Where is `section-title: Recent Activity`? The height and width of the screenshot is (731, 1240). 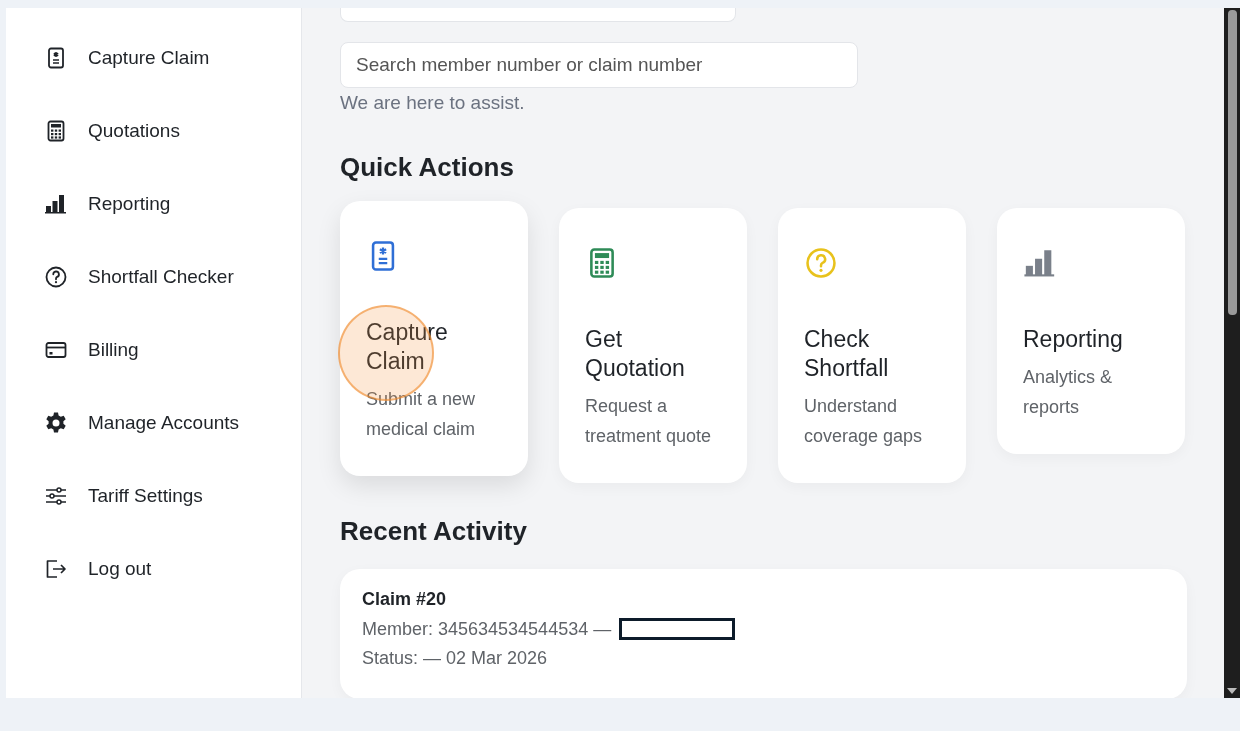 section-title: Recent Activity is located at coordinates (434, 531).